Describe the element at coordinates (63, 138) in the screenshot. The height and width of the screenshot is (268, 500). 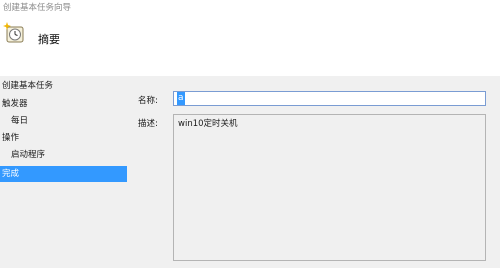
I see `step-action: 操作` at that location.